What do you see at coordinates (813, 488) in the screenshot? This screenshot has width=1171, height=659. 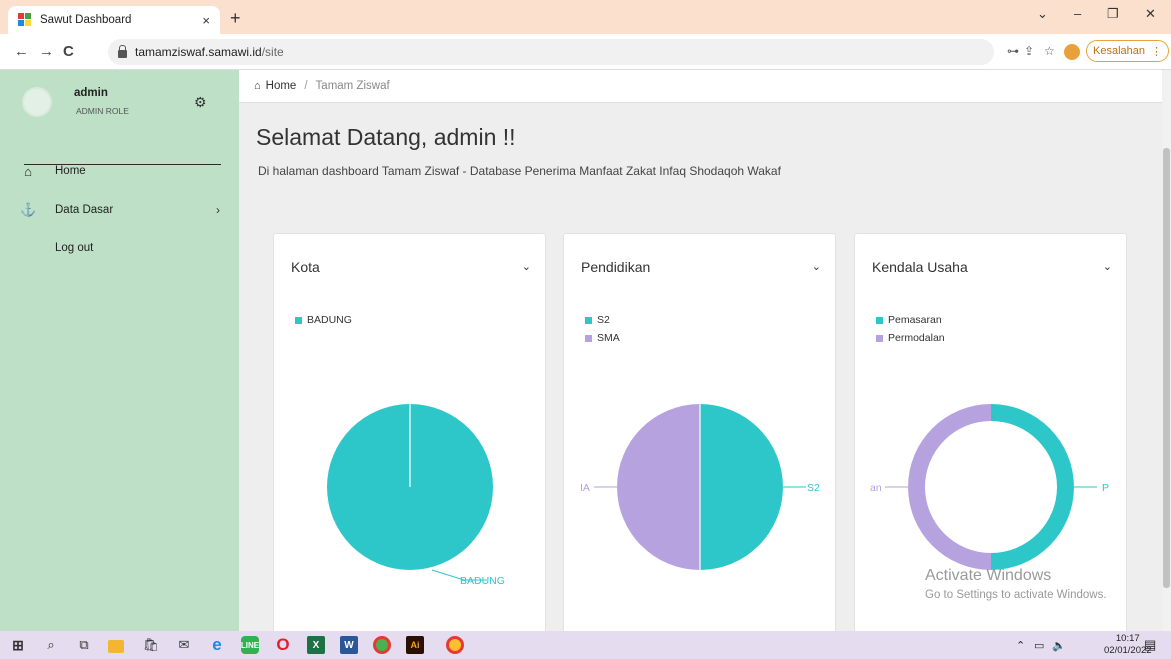 I see `slice-label: S2` at bounding box center [813, 488].